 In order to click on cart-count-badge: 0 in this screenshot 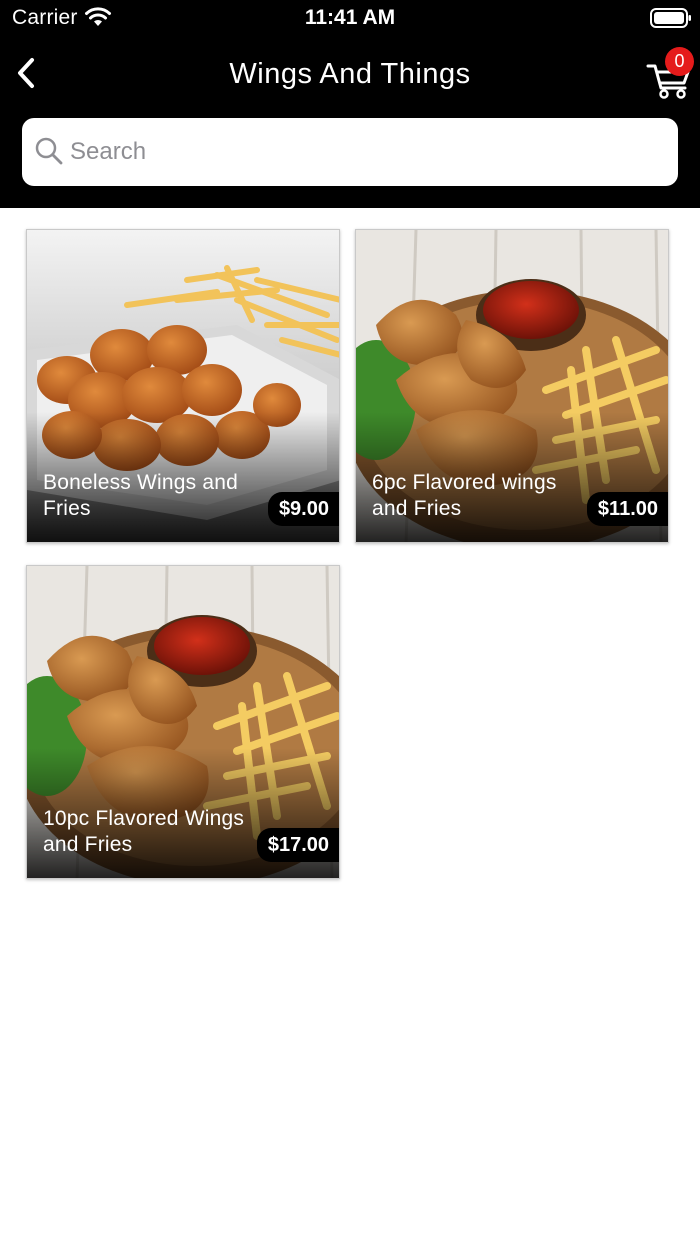, I will do `click(679, 61)`.